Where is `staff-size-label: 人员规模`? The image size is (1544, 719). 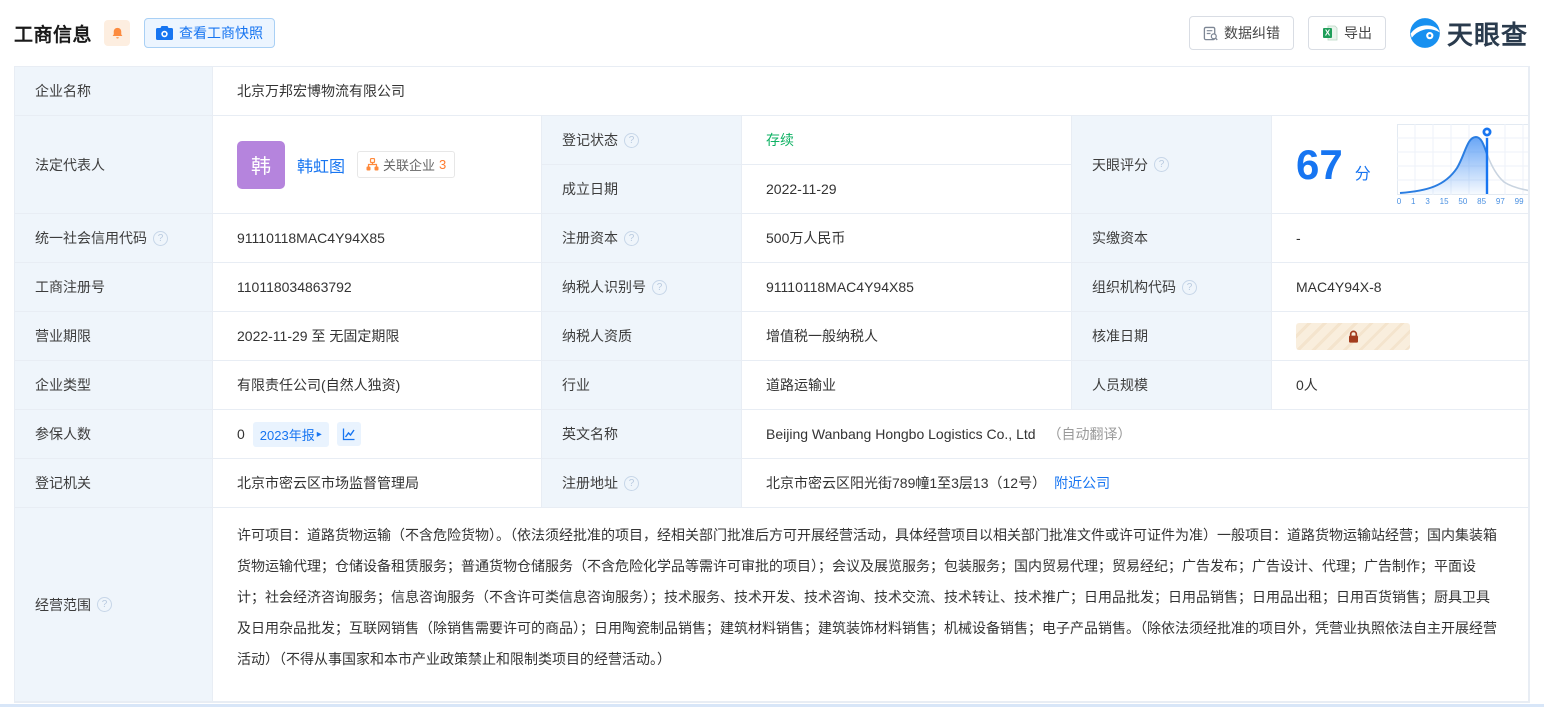 staff-size-label: 人员规模 is located at coordinates (1172, 385).